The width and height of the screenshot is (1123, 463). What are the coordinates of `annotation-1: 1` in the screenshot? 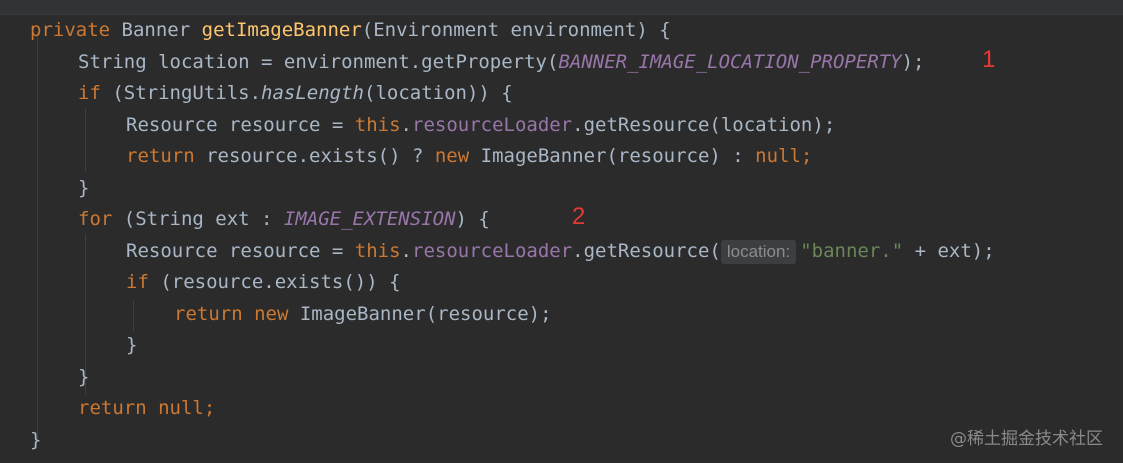 It's located at (989, 59).